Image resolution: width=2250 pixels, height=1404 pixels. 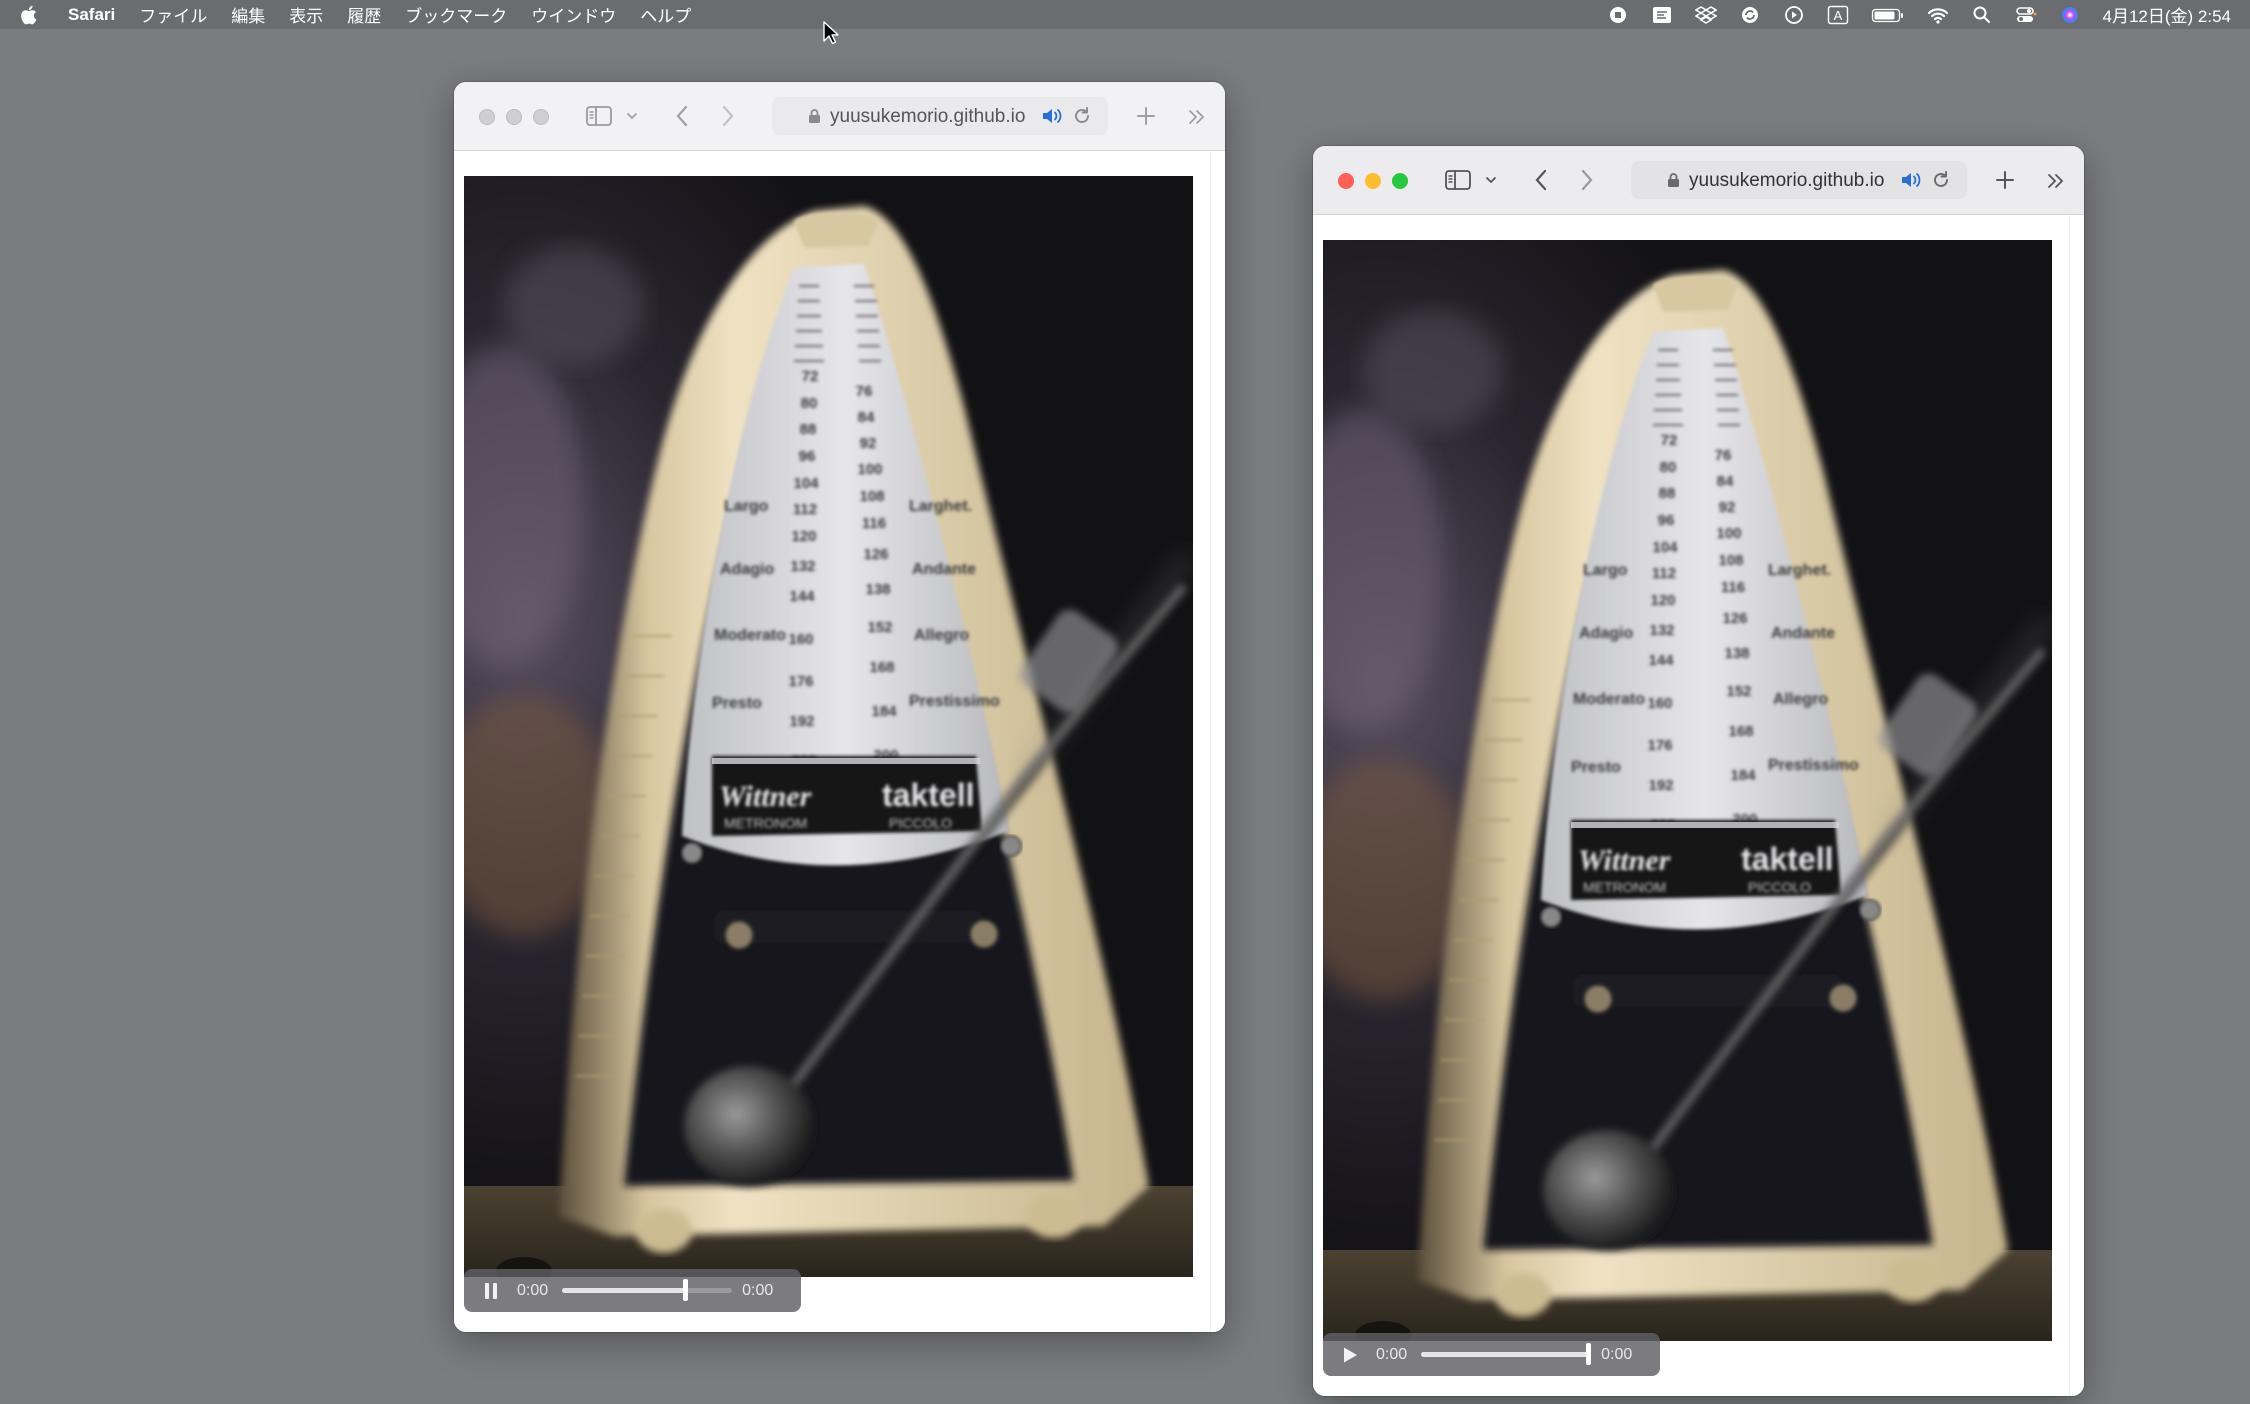 I want to click on stop-record-icon, so click(x=1618, y=15).